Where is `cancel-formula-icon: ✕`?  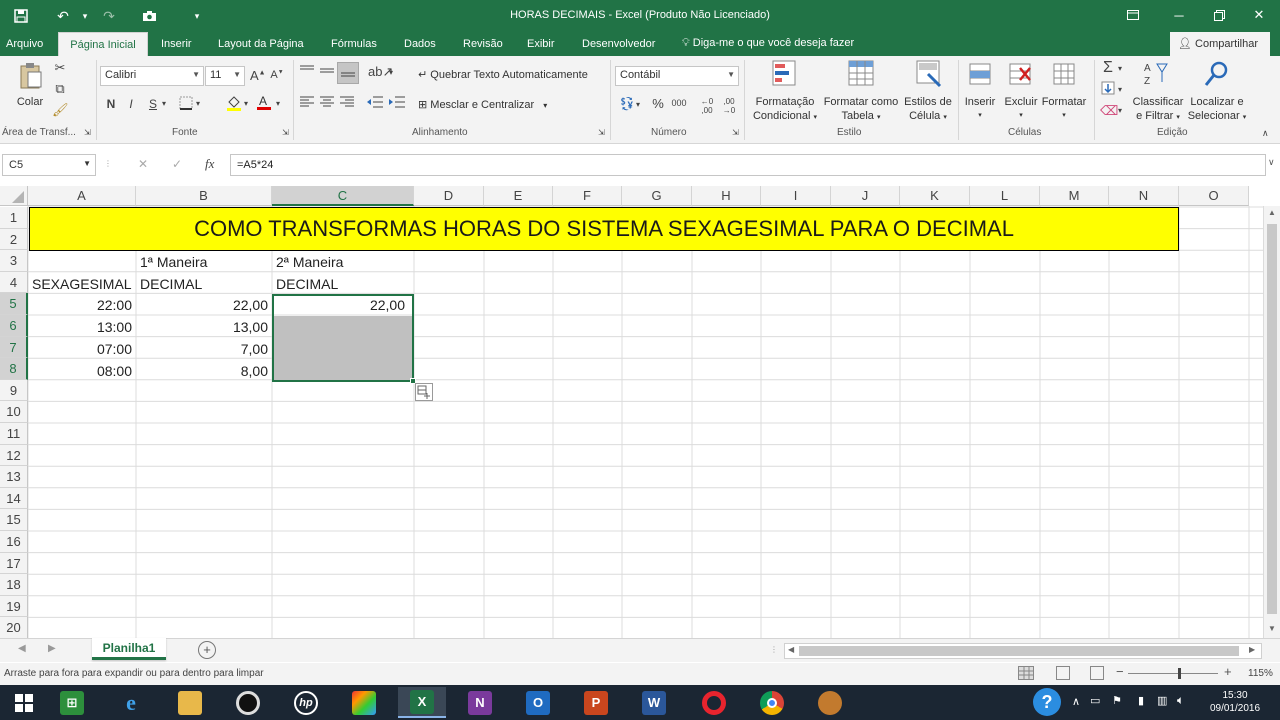
cancel-formula-icon: ✕ is located at coordinates (143, 164).